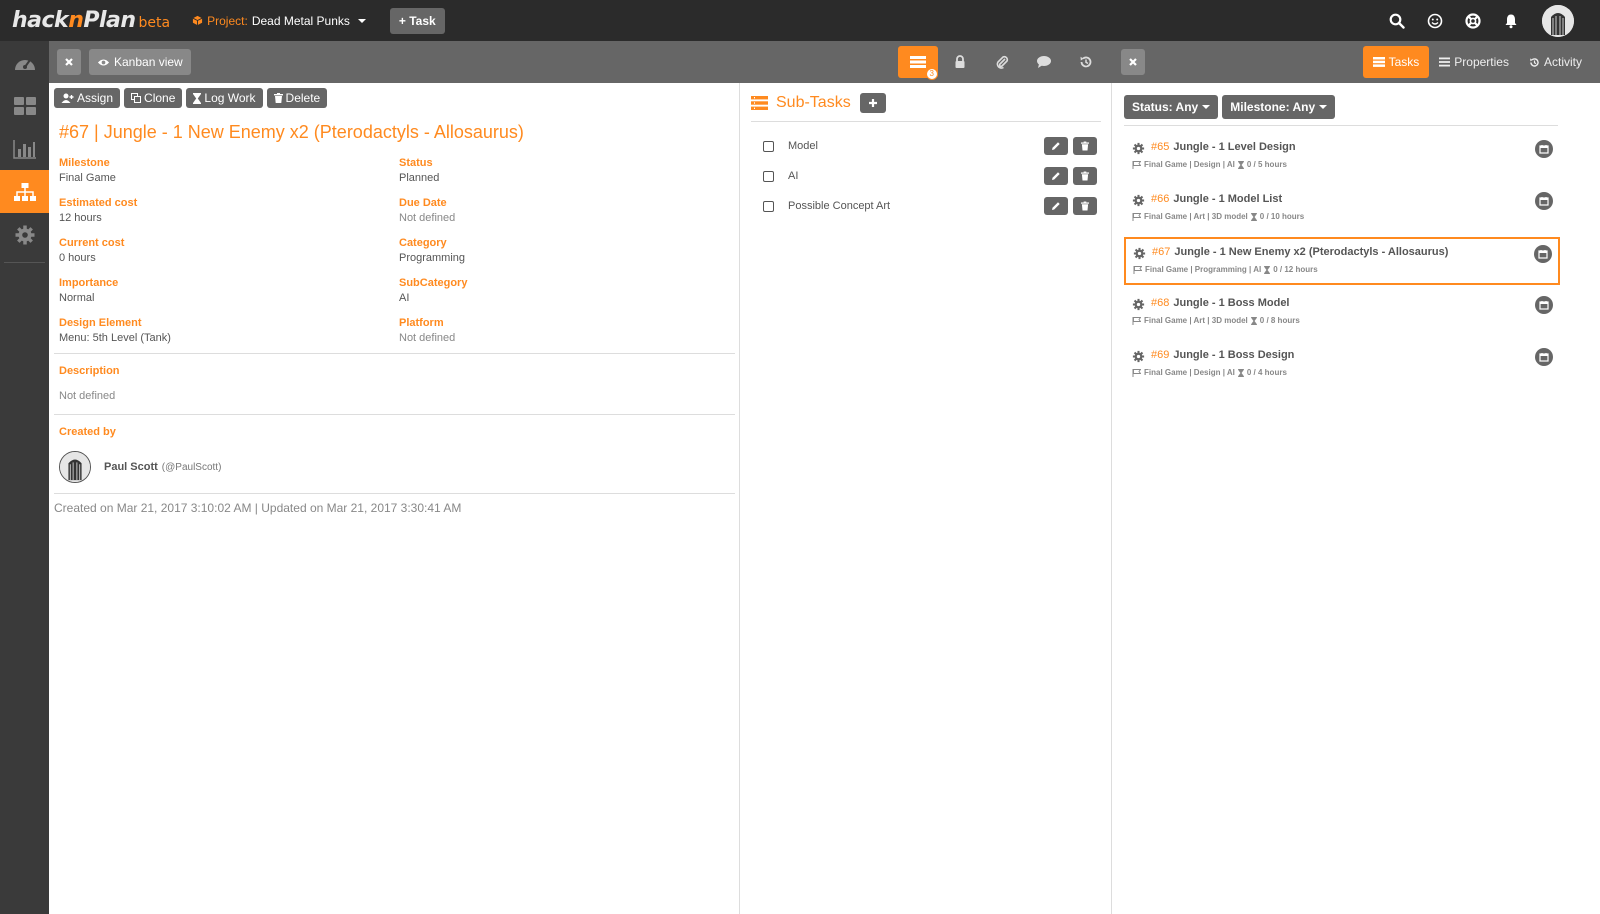 The height and width of the screenshot is (914, 1600). I want to click on prop-value: Not defined, so click(427, 218).